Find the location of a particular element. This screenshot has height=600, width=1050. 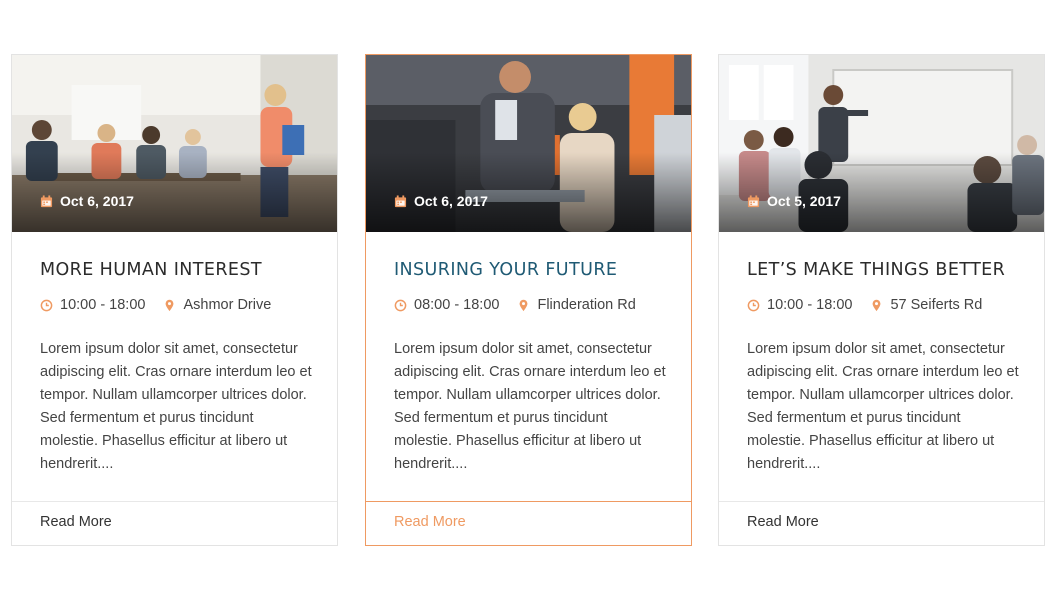

event-meta: 10:00 - 18:00 57 Seiferts Rd is located at coordinates (864, 305).